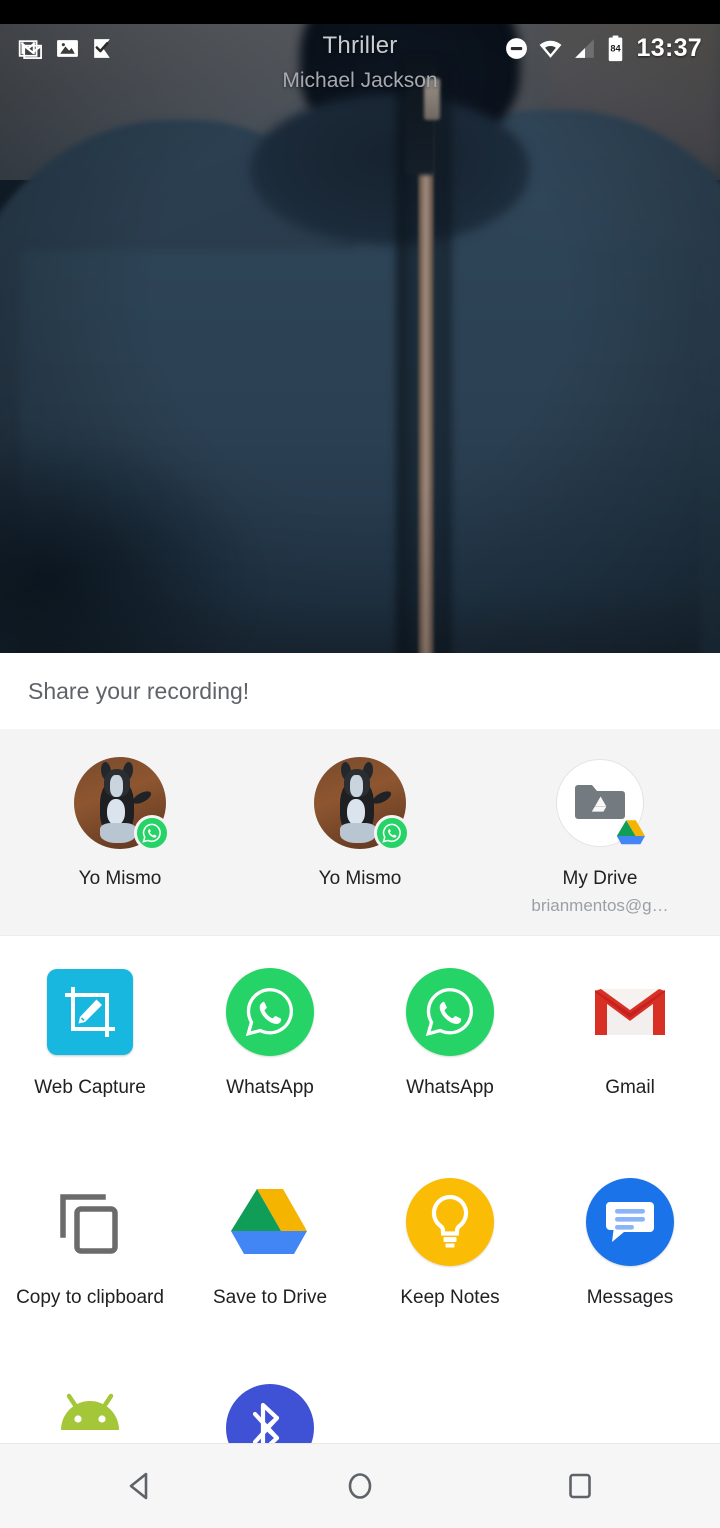 This screenshot has height=1528, width=720. I want to click on home-button, so click(360, 1486).